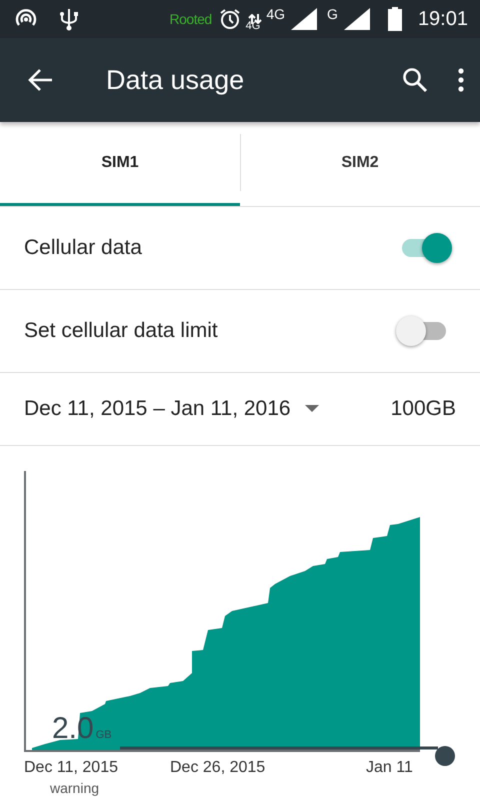 The image size is (480, 800). Describe the element at coordinates (83, 248) in the screenshot. I see `setting-label: Cellular data` at that location.